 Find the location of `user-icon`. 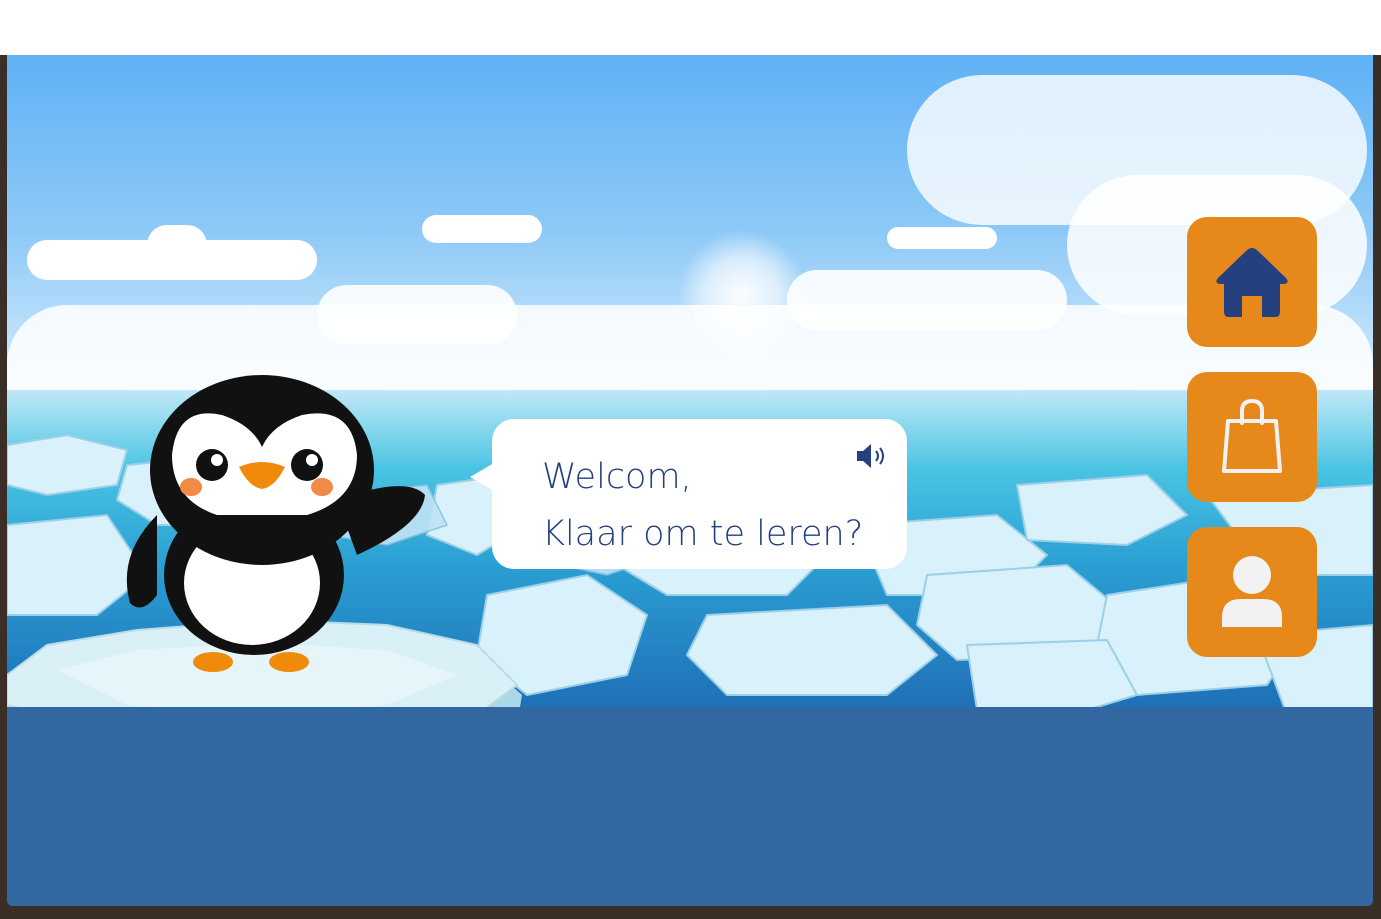

user-icon is located at coordinates (1252, 591).